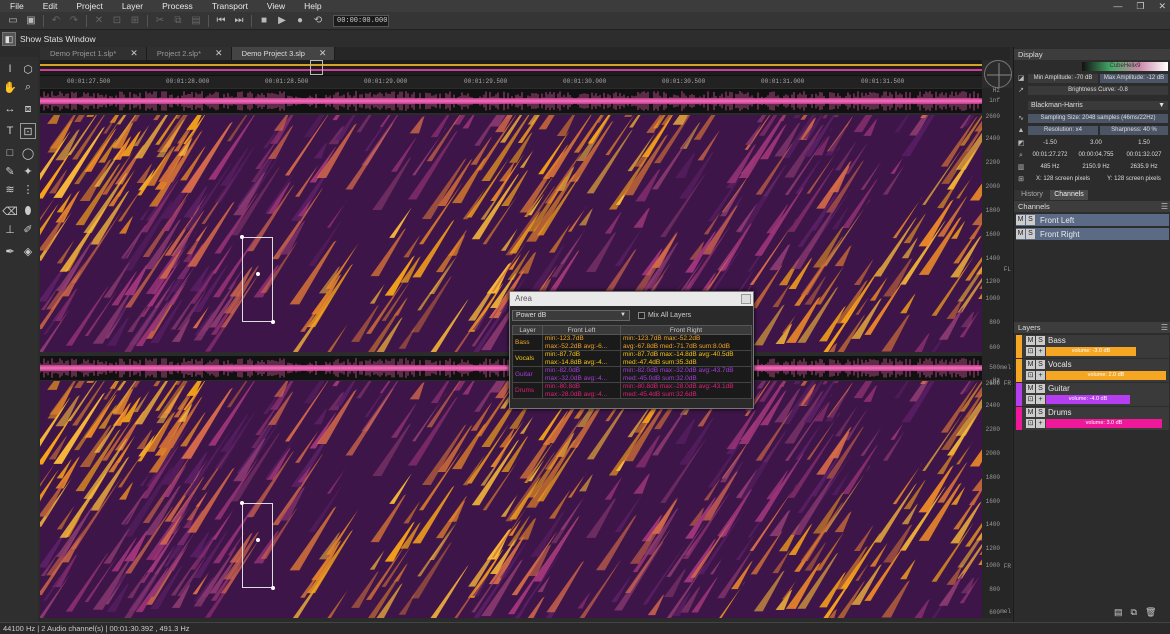  I want to click on cube-icon: ⬡, so click(28, 69).